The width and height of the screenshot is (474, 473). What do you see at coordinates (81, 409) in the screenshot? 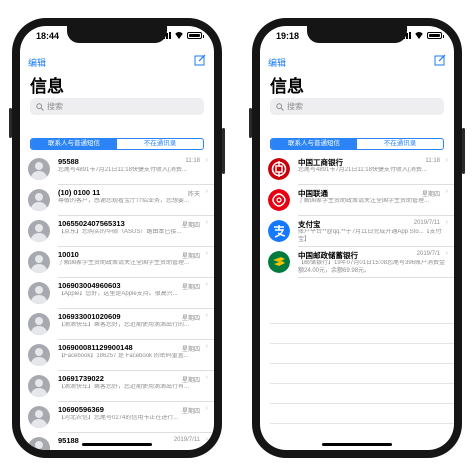
I see `thread-sender: 10690596369` at bounding box center [81, 409].